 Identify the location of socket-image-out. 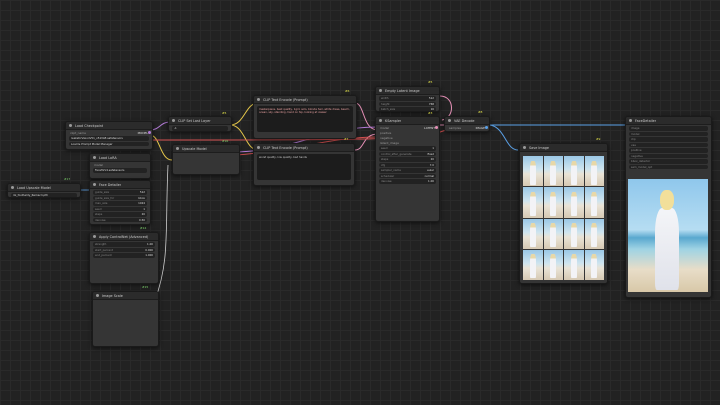
(486, 127).